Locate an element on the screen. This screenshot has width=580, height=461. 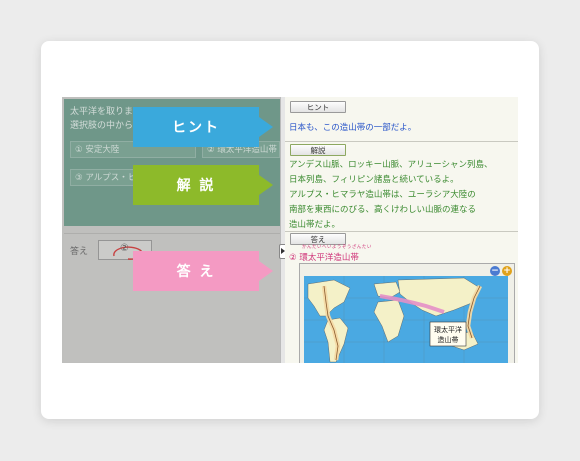
explanation-tab-label: 解 説 is located at coordinates (196, 186).